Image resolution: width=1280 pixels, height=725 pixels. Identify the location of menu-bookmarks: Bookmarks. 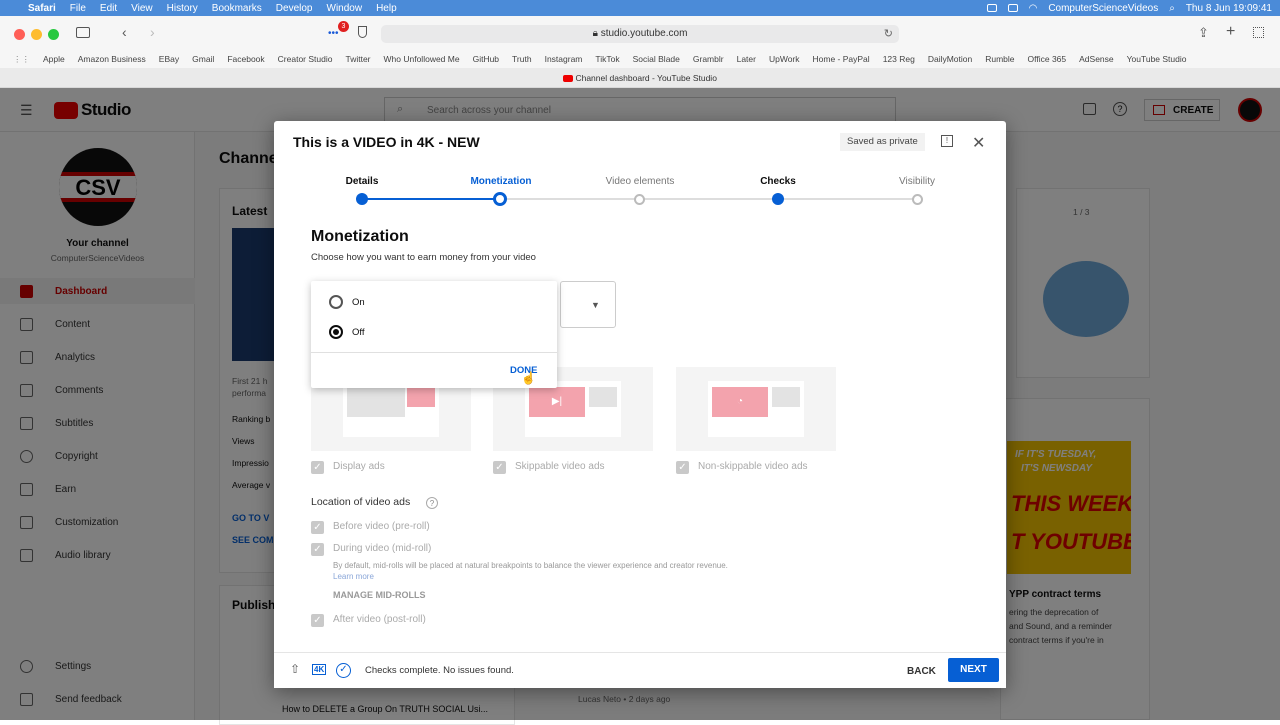
(237, 8).